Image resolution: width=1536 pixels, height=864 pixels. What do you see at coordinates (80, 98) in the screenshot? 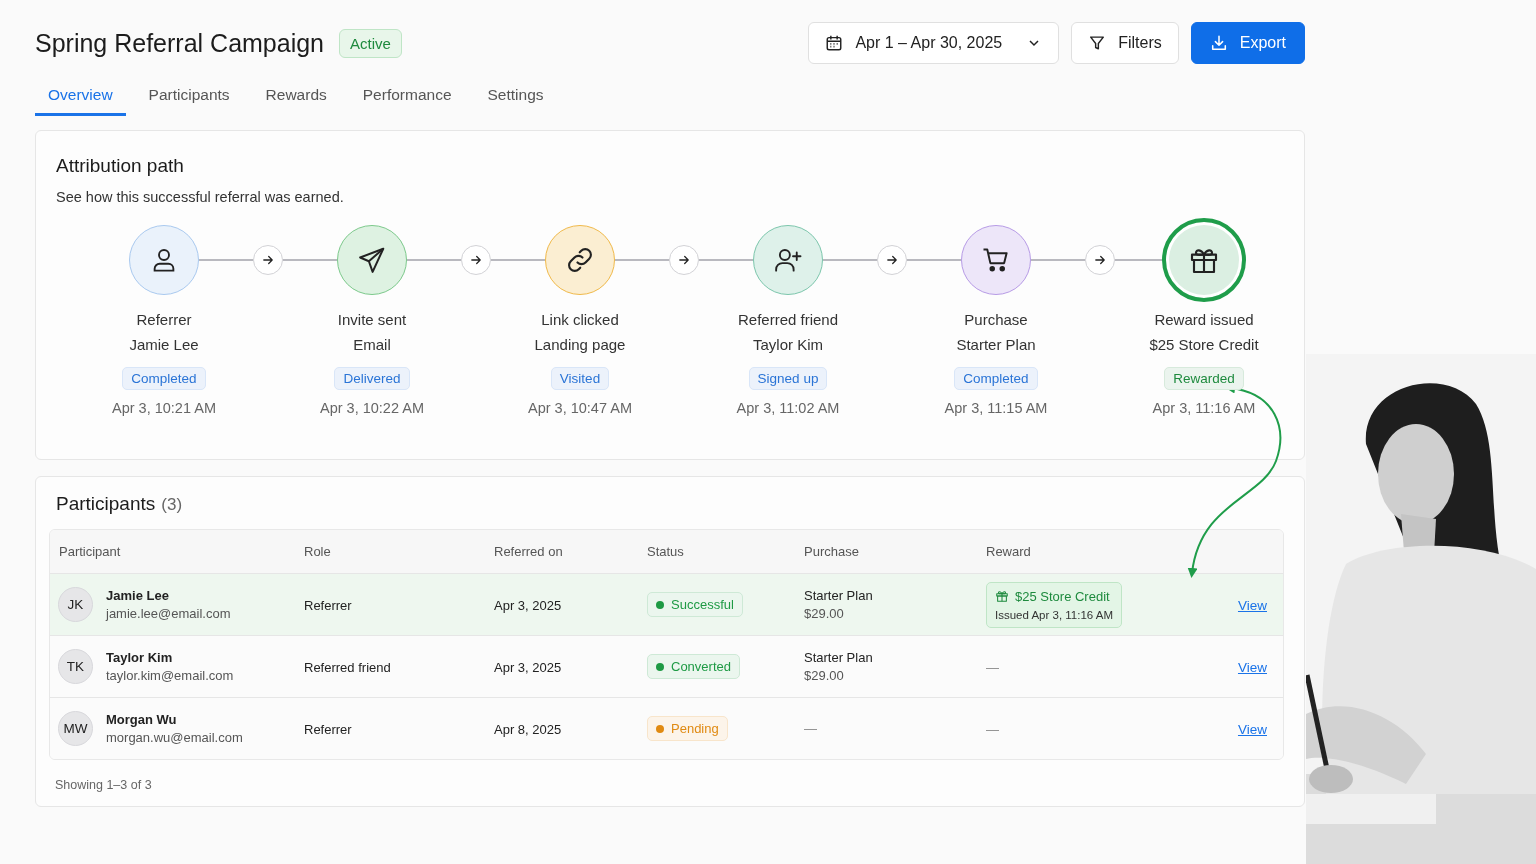
I see `tab: Overview` at bounding box center [80, 98].